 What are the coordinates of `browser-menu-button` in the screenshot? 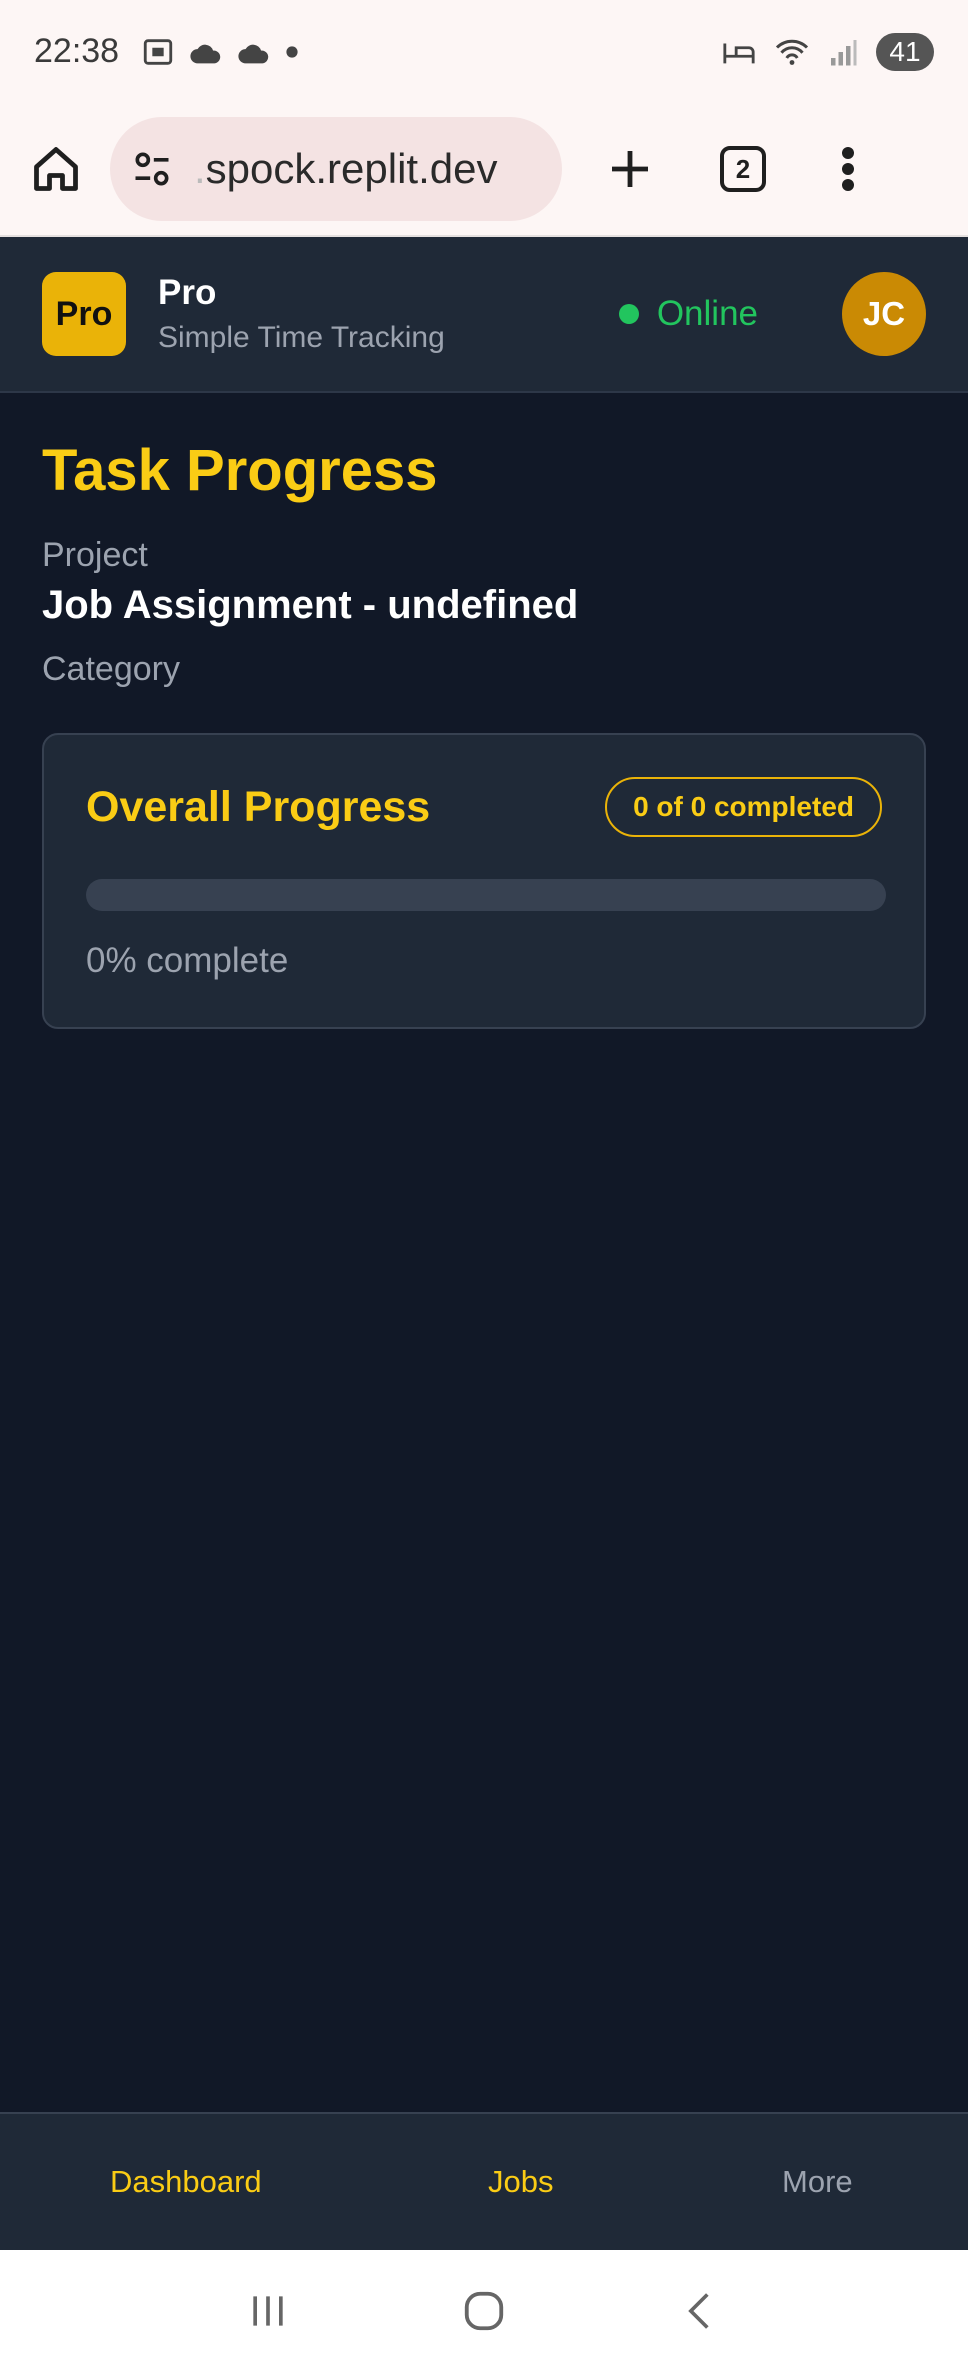 It's located at (848, 169).